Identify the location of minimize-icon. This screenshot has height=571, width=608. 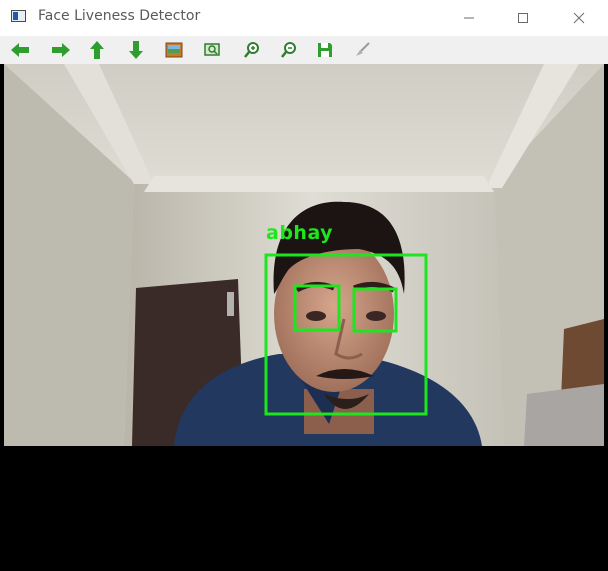
(469, 18).